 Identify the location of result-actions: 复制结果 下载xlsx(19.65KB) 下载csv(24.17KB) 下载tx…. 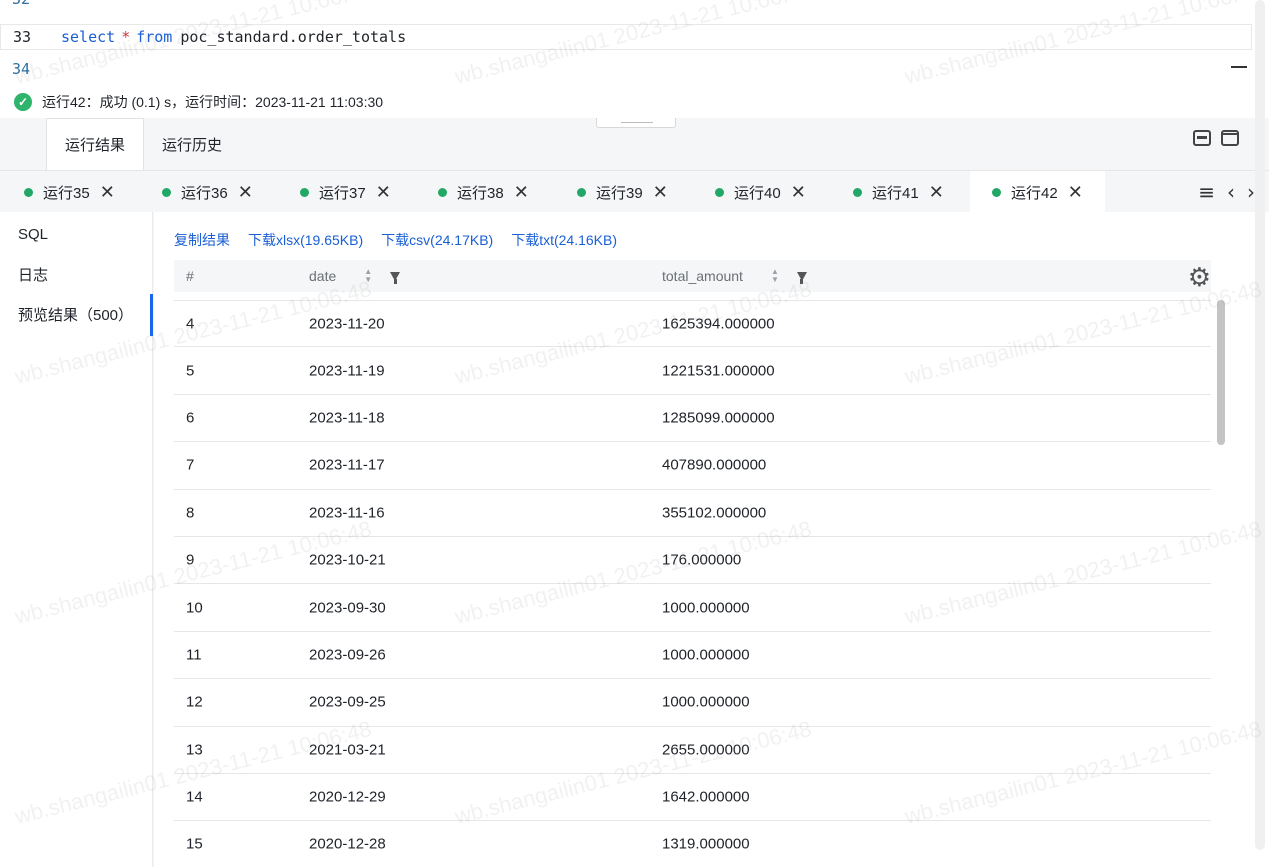
(395, 240).